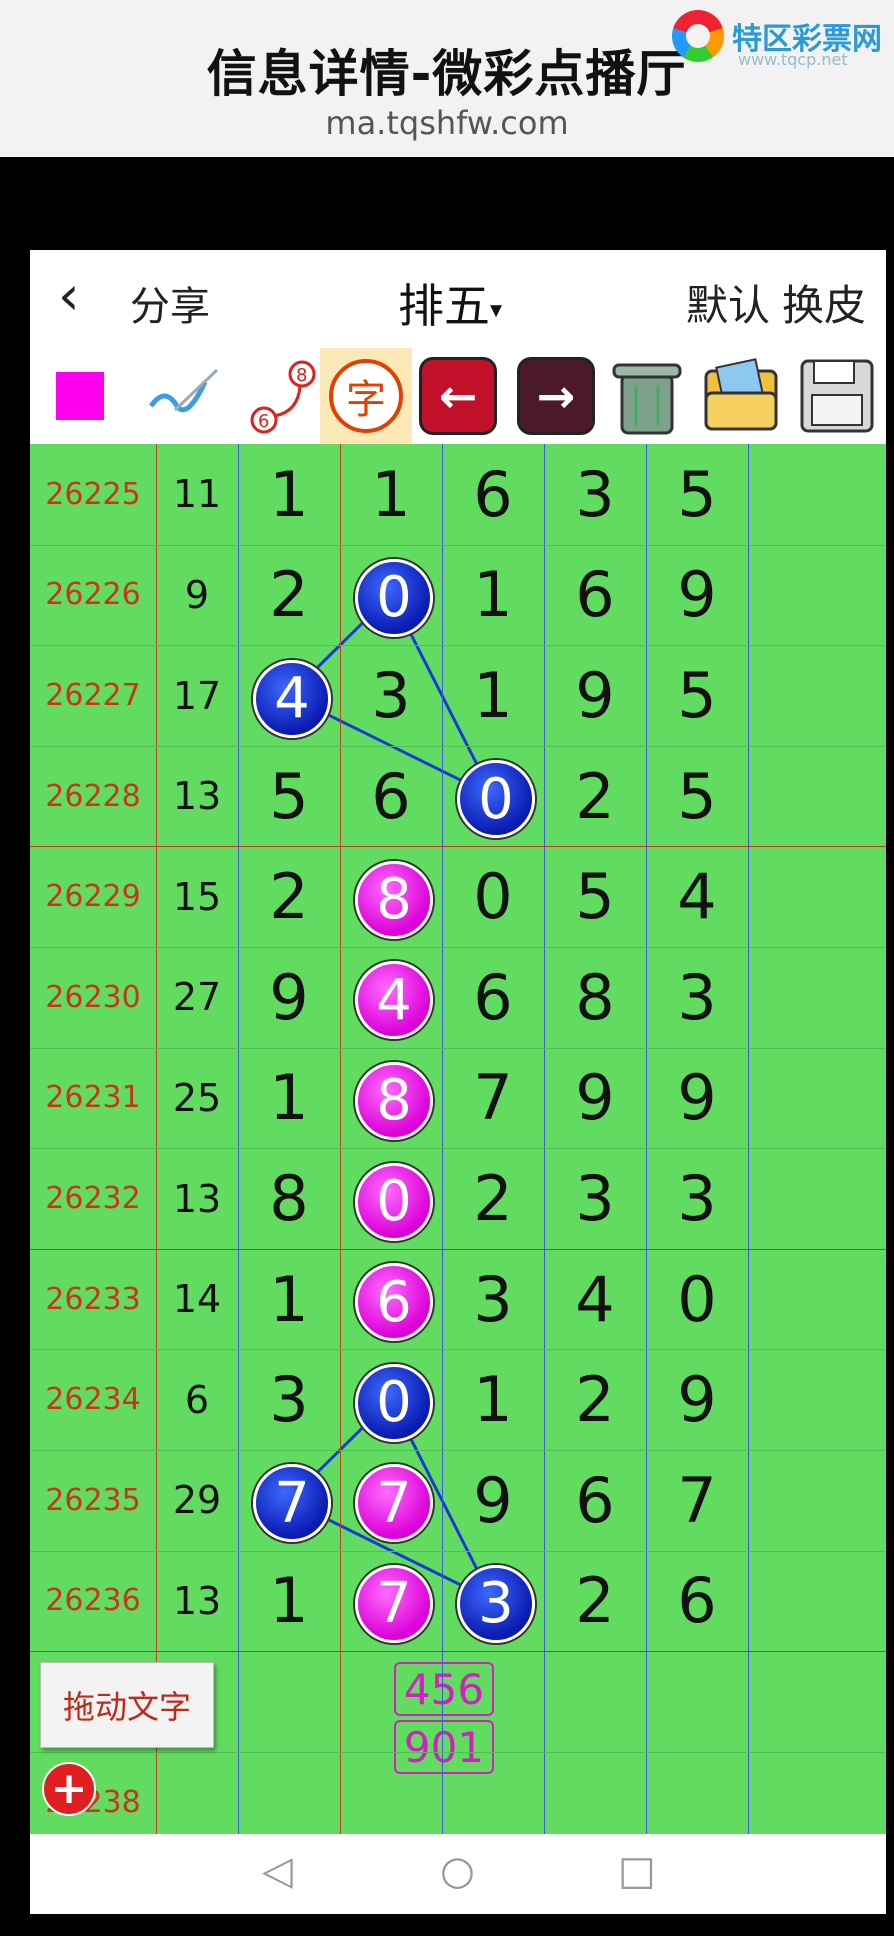  What do you see at coordinates (824, 302) in the screenshot?
I see `change-skin-button: 换皮` at bounding box center [824, 302].